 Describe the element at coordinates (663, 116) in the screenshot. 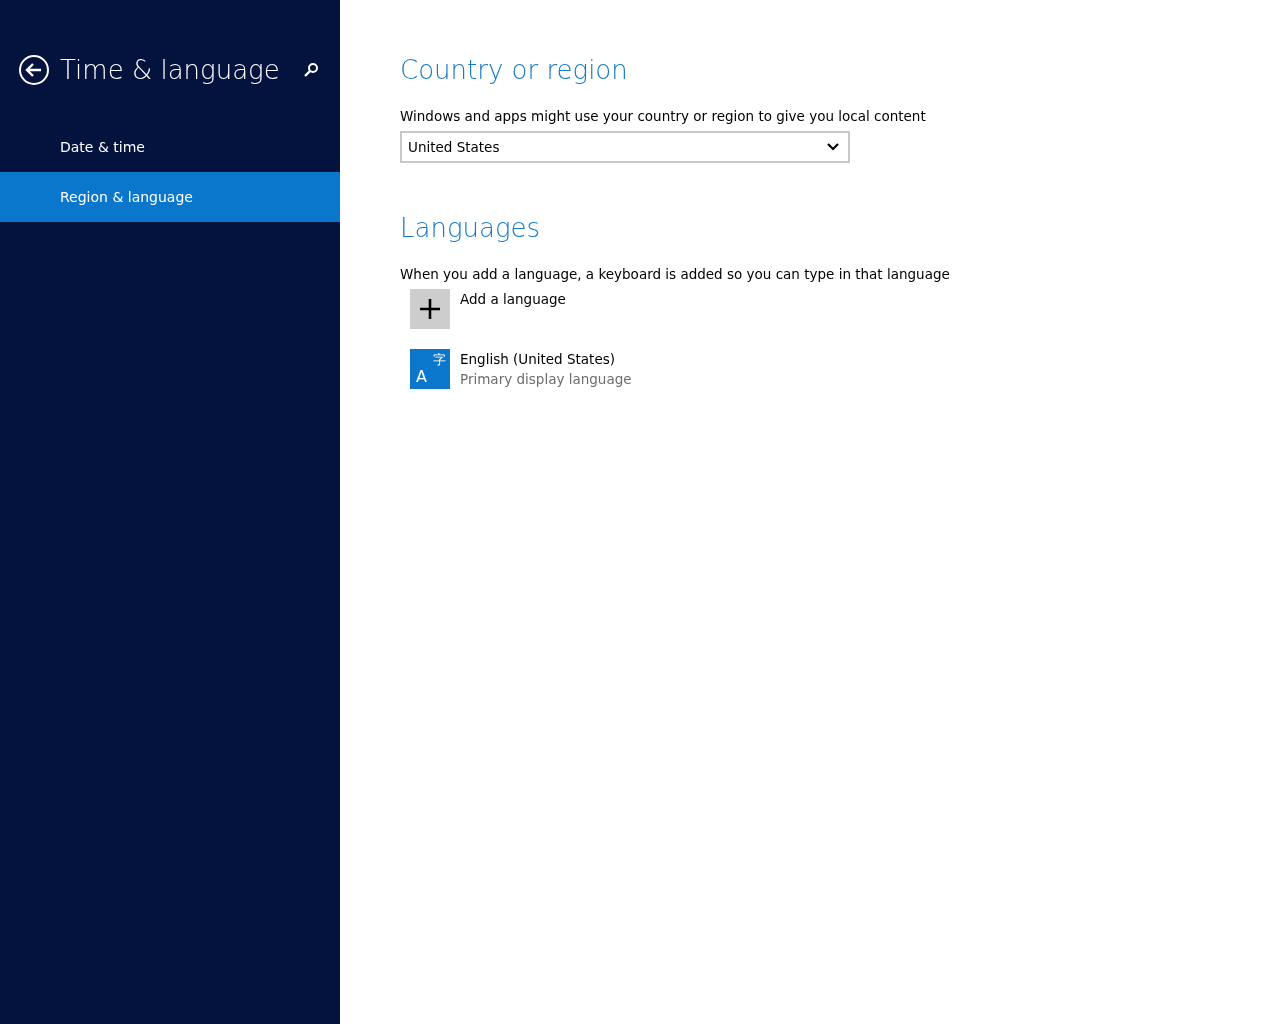

I see `section-description: Windows and apps might use your country or region to give you local content` at that location.